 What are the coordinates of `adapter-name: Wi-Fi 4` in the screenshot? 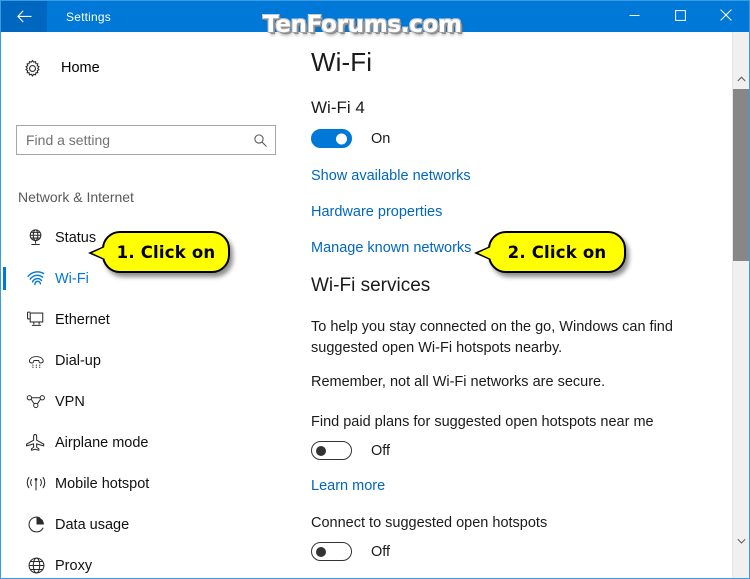 It's located at (338, 107).